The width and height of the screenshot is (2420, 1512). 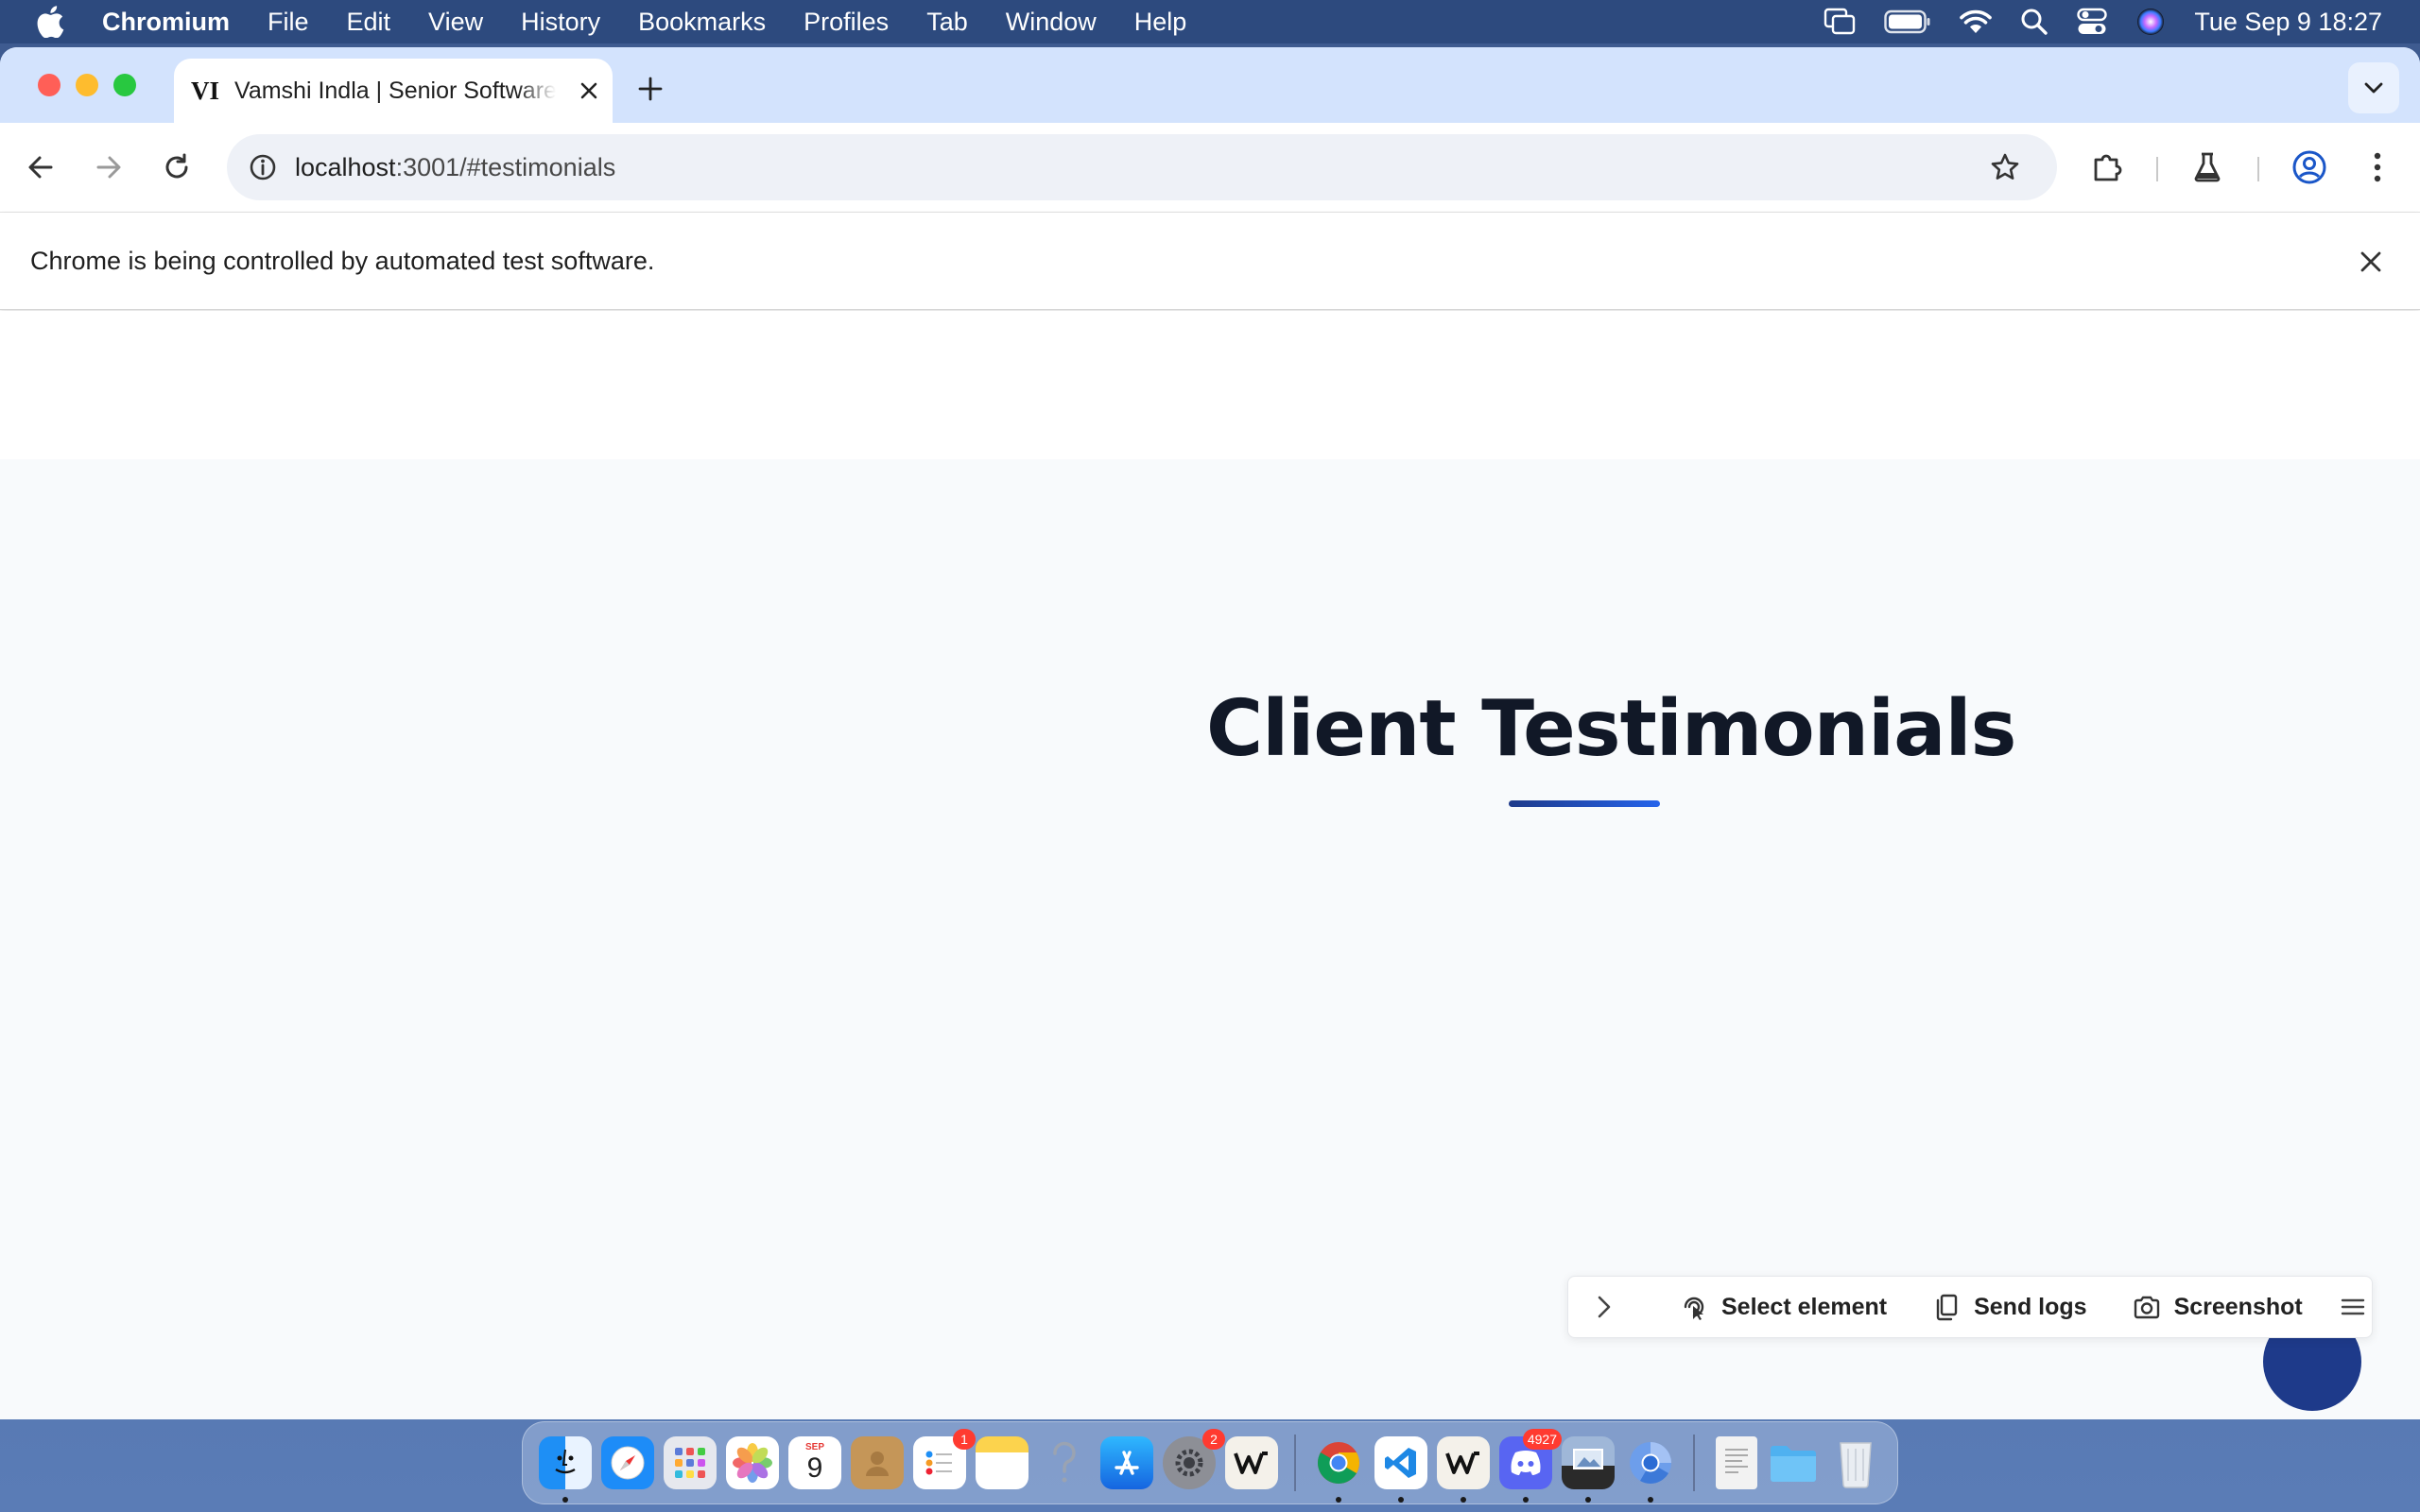 I want to click on screenshot-label: Screenshot, so click(x=2238, y=1306).